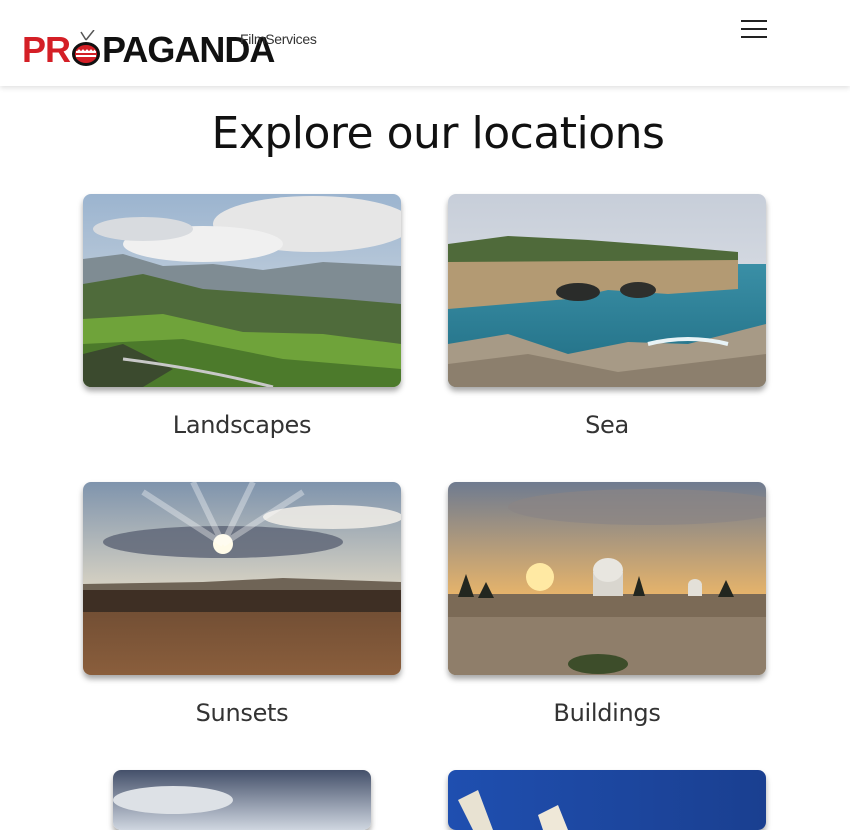 The height and width of the screenshot is (830, 850). What do you see at coordinates (607, 425) in the screenshot?
I see `card-label-sea: Sea` at bounding box center [607, 425].